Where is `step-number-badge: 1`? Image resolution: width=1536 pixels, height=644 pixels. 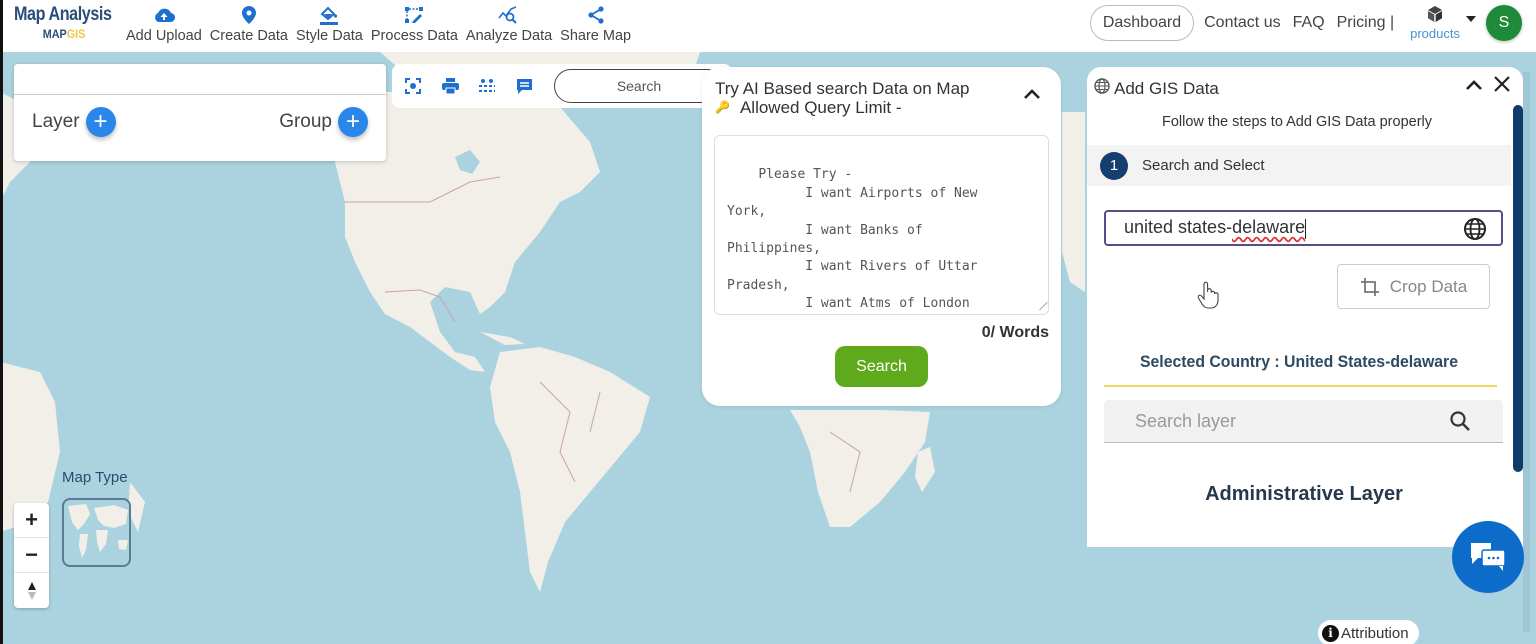 step-number-badge: 1 is located at coordinates (1114, 165).